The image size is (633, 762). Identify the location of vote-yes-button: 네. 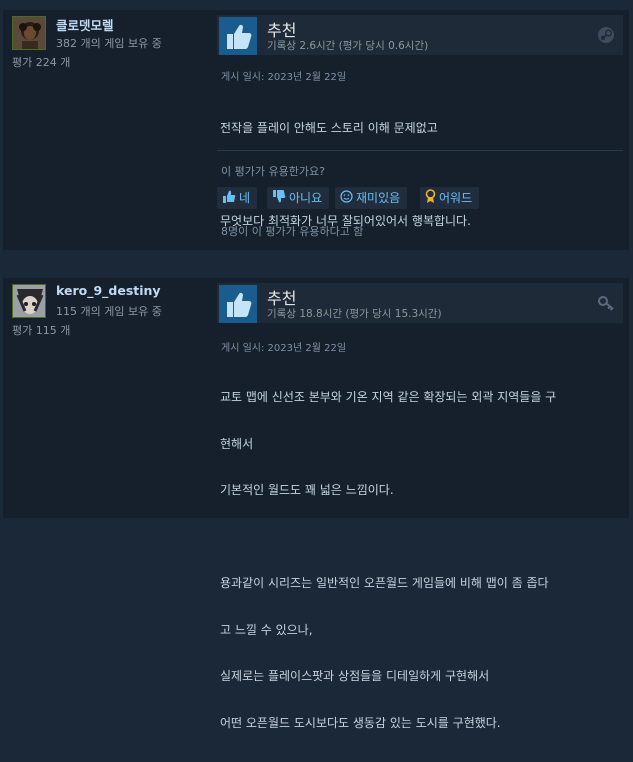
(237, 198).